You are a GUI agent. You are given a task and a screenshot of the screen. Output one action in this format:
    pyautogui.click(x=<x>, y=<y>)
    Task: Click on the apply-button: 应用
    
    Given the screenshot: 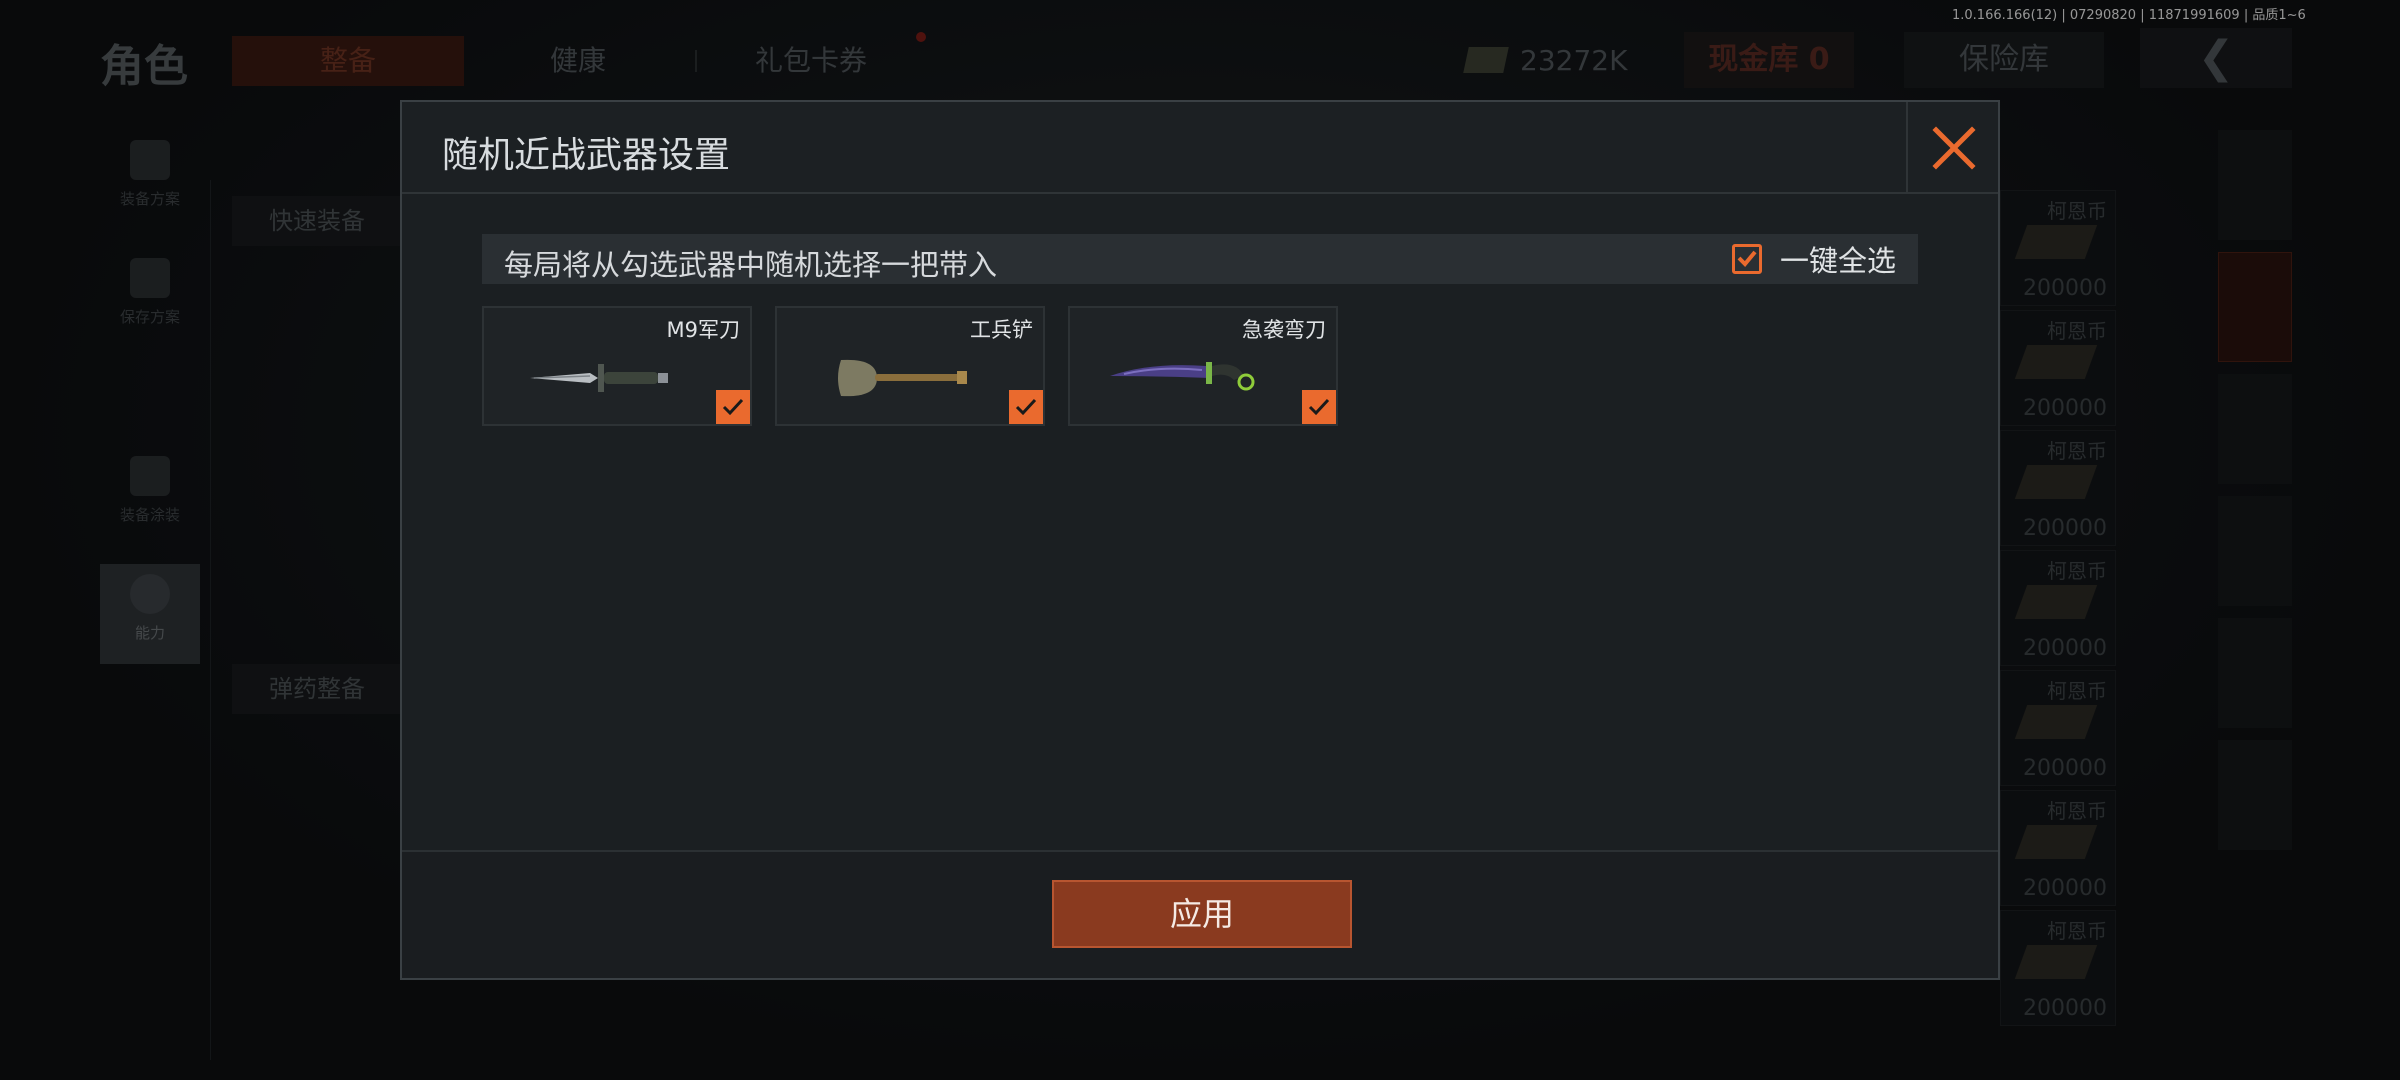 What is the action you would take?
    pyautogui.click(x=1202, y=914)
    